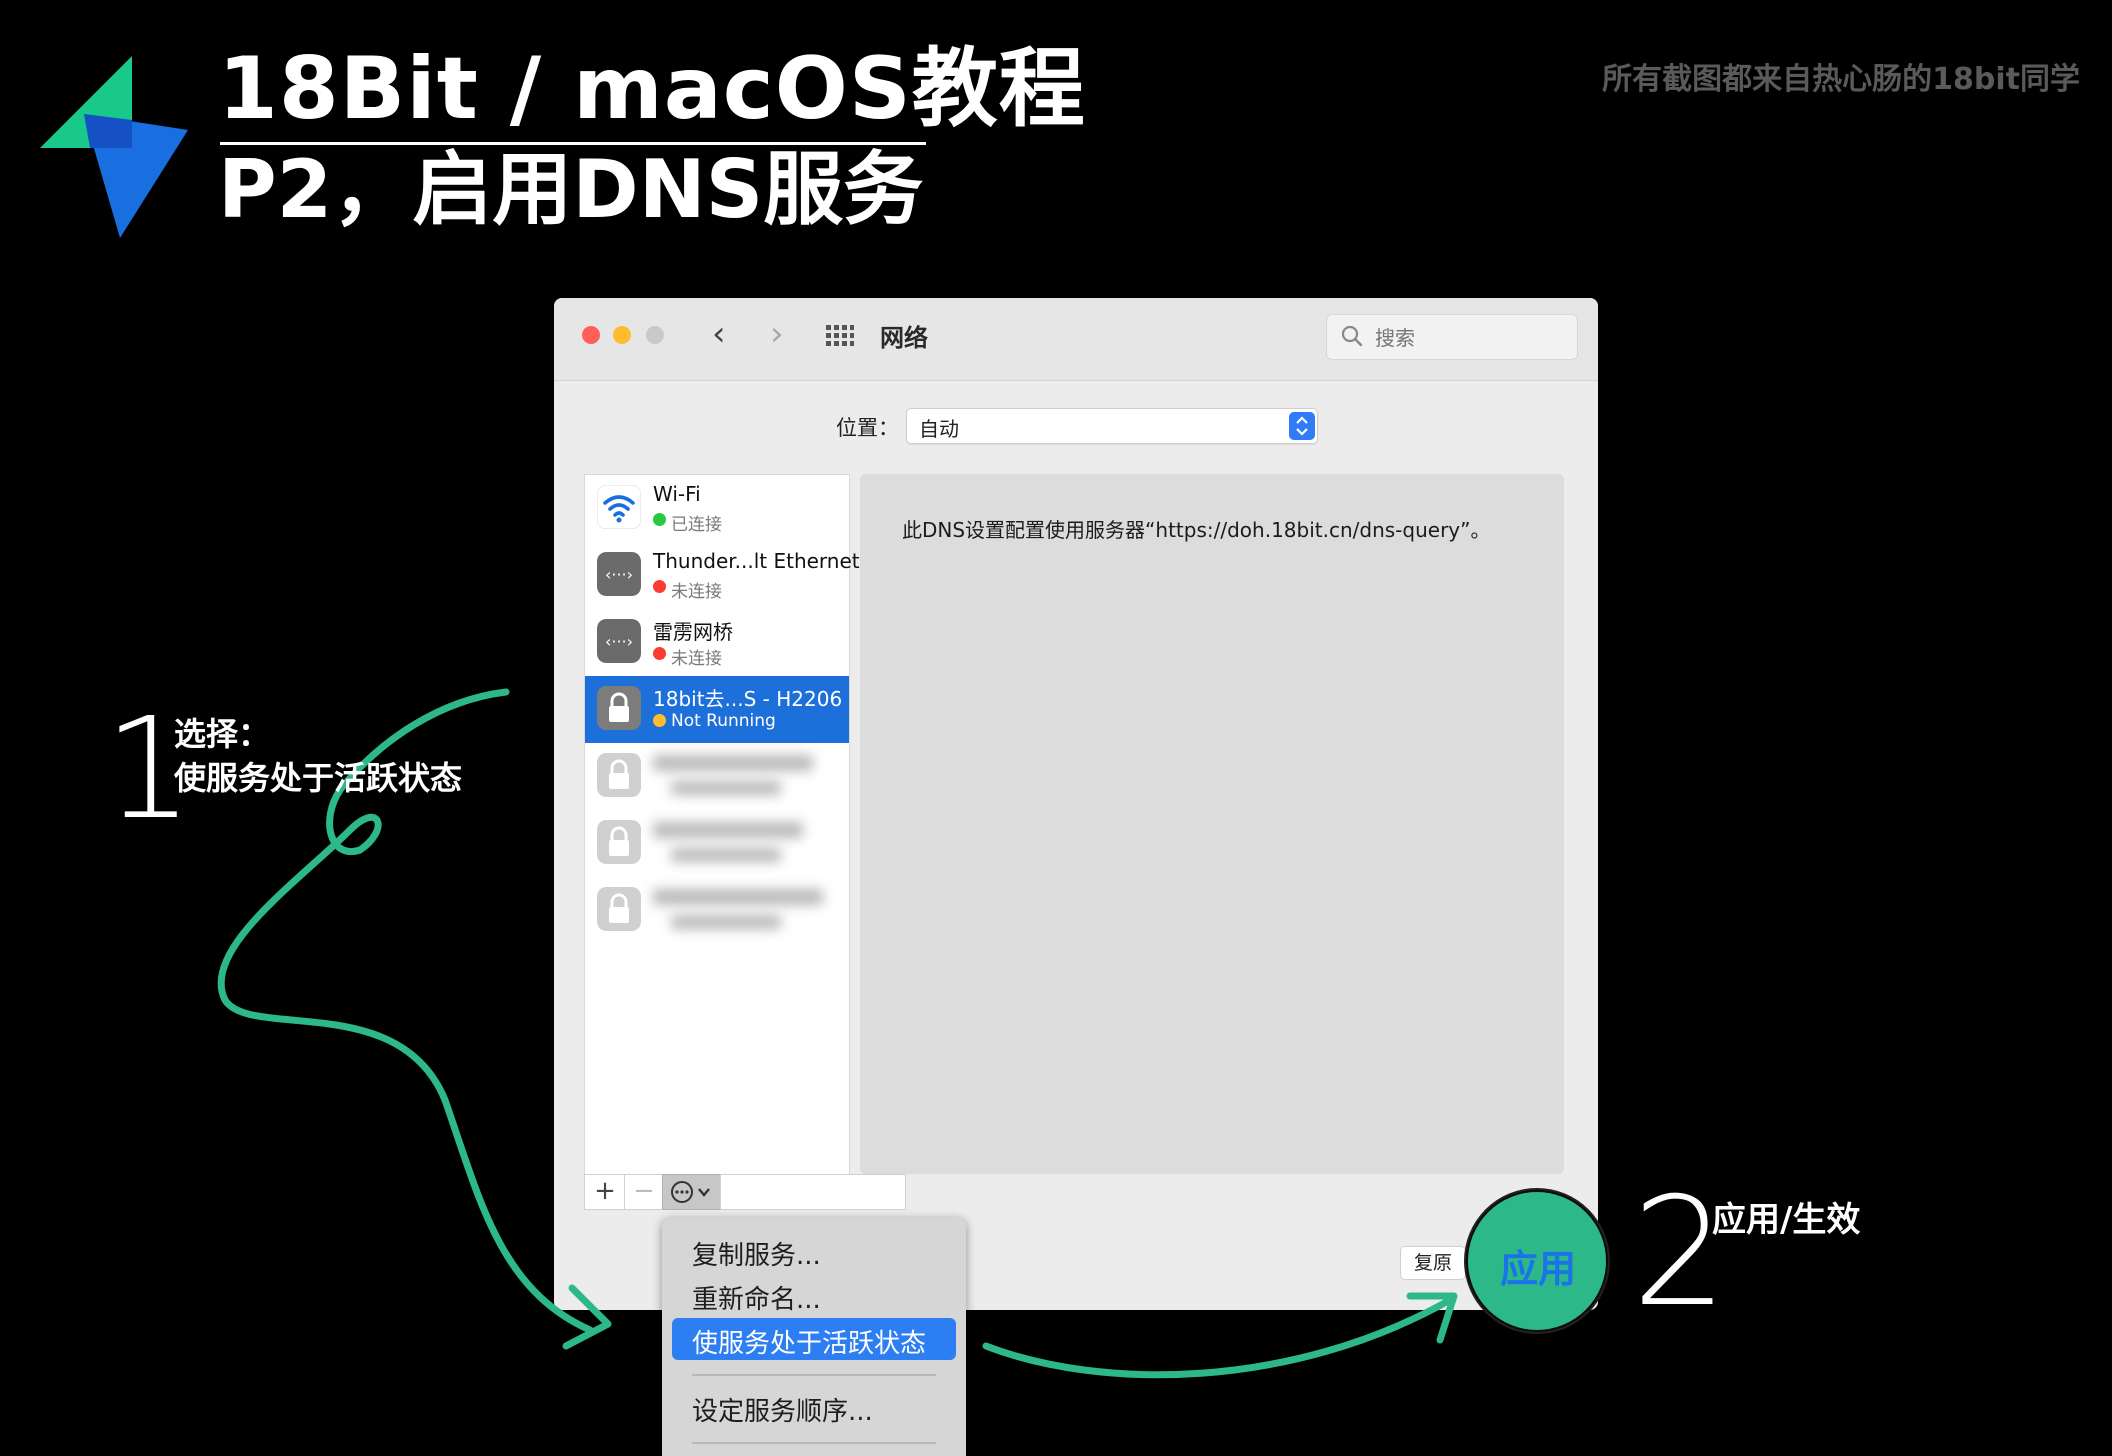  What do you see at coordinates (696, 525) in the screenshot?
I see `service-status: 已连接` at bounding box center [696, 525].